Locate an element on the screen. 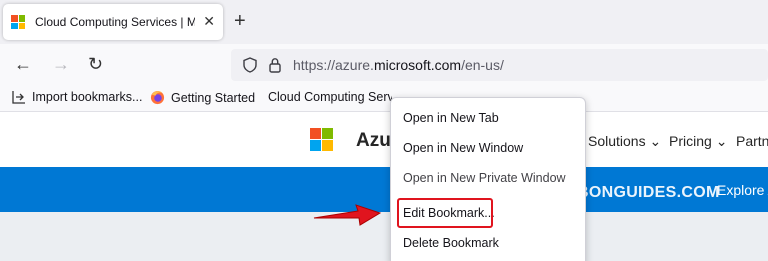  lock-icon is located at coordinates (275, 65).